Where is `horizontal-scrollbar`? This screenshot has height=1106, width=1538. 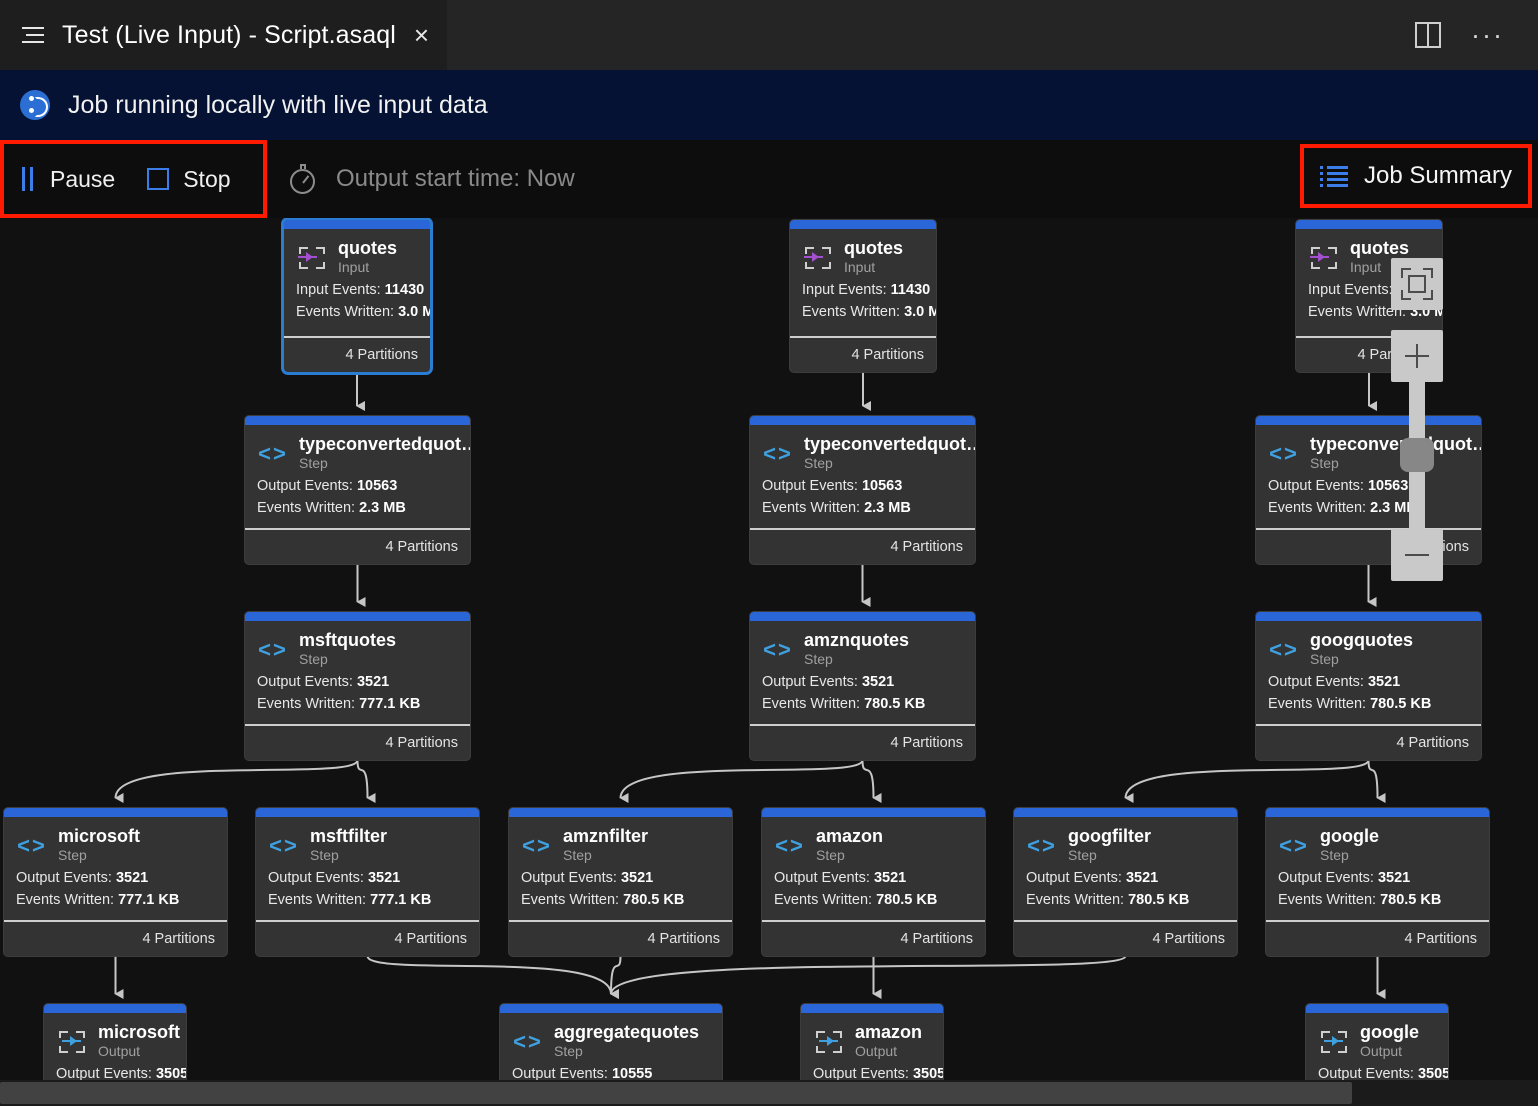
horizontal-scrollbar is located at coordinates (769, 1093).